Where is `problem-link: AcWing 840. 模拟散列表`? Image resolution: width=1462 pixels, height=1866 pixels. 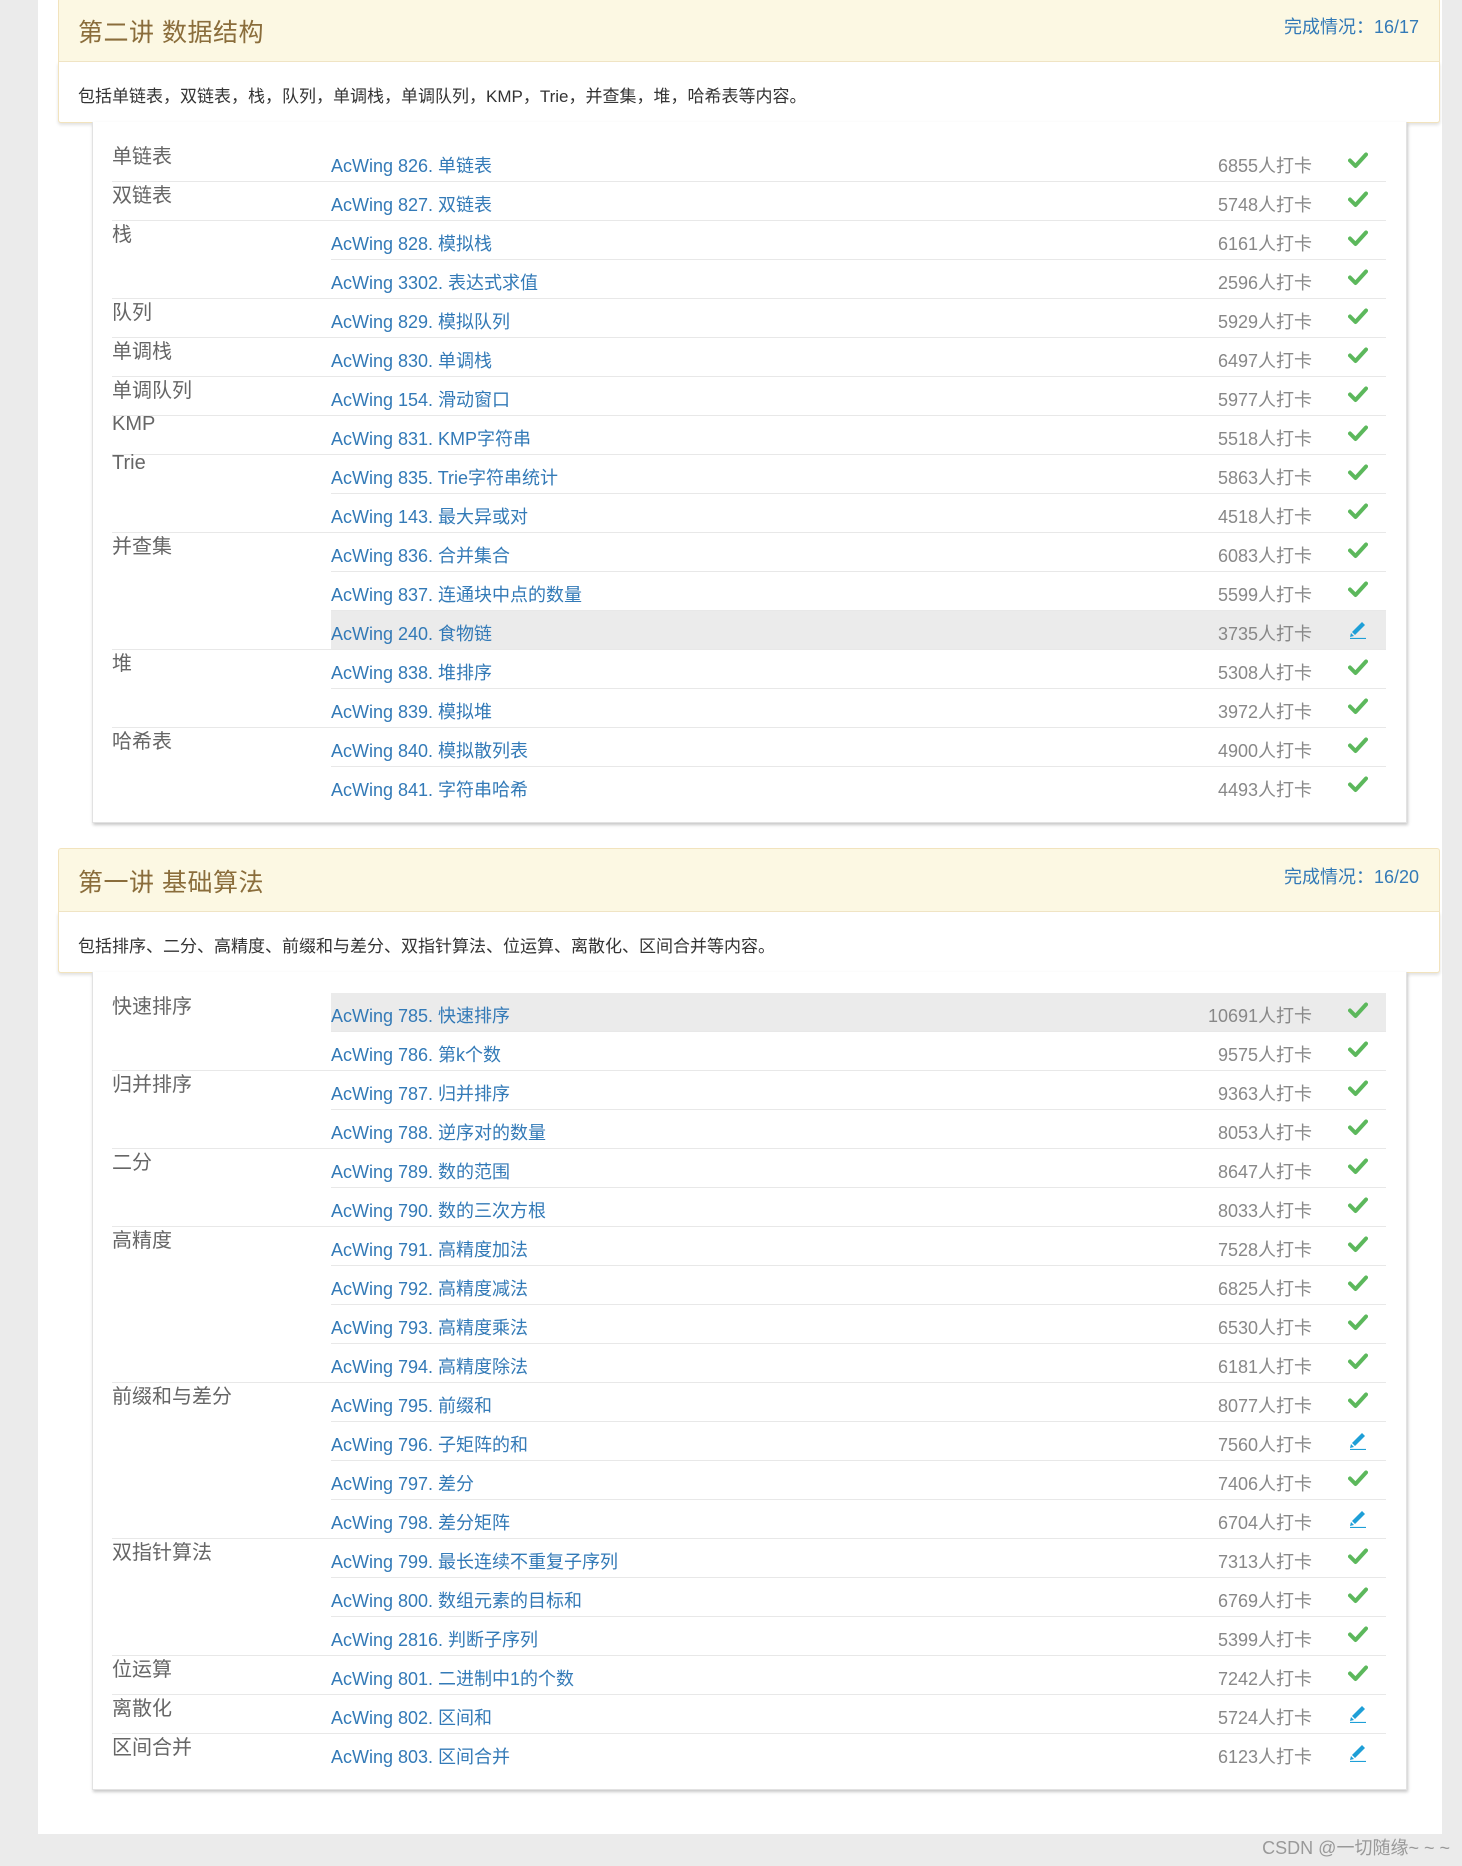 problem-link: AcWing 840. 模拟散列表 is located at coordinates (429, 750).